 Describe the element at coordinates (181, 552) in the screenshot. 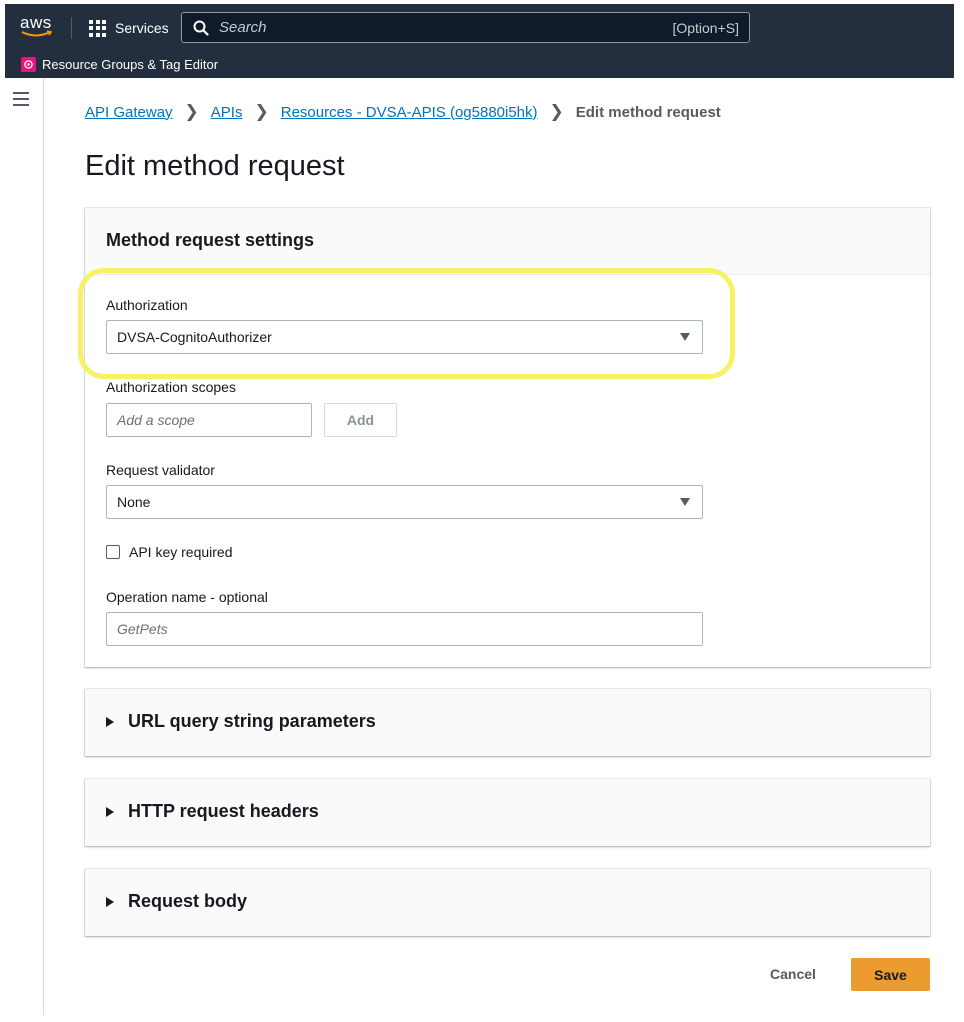

I see `api-key-required-label: API key required` at that location.